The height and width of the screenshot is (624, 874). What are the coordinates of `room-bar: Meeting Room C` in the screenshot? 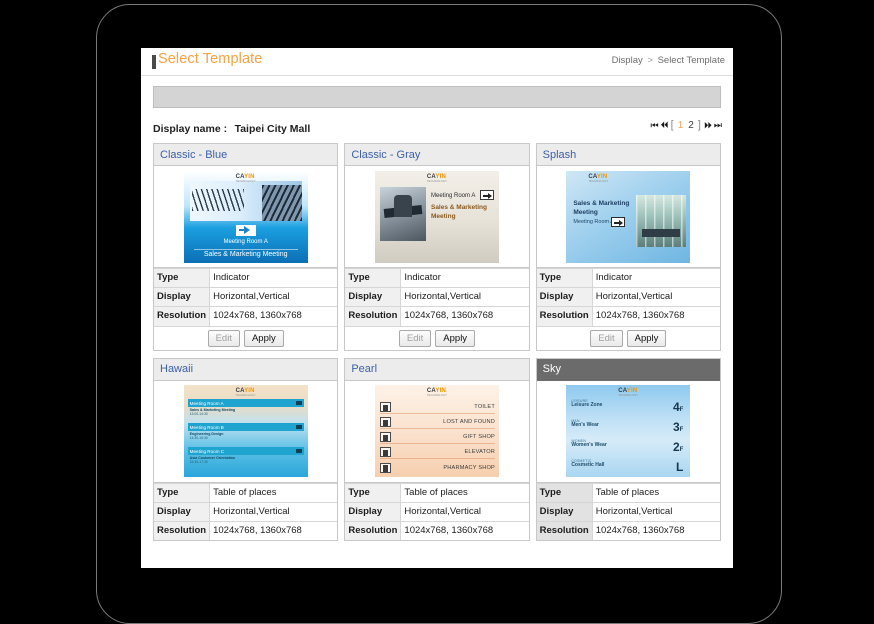 It's located at (245, 451).